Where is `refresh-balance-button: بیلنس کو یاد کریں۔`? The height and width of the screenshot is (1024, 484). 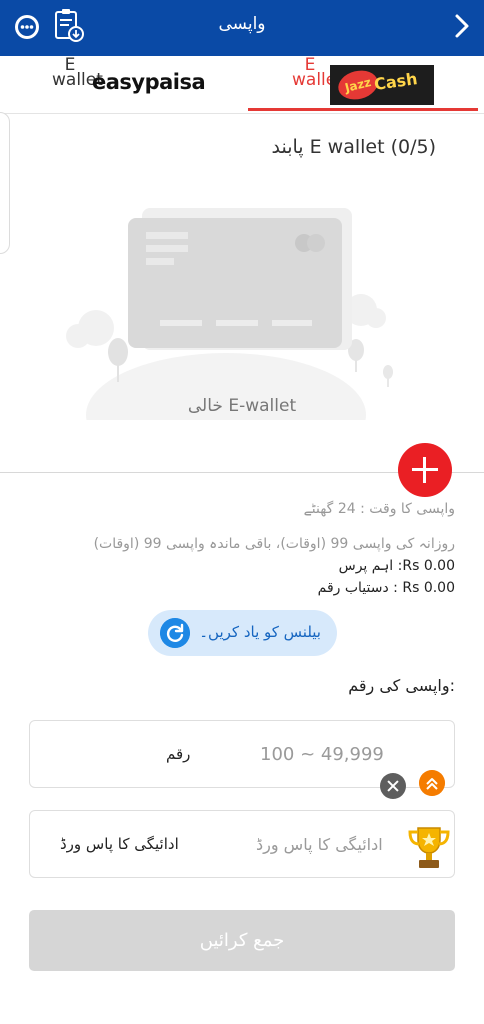 refresh-balance-button: بیلنس کو یاد کریں۔ is located at coordinates (242, 633).